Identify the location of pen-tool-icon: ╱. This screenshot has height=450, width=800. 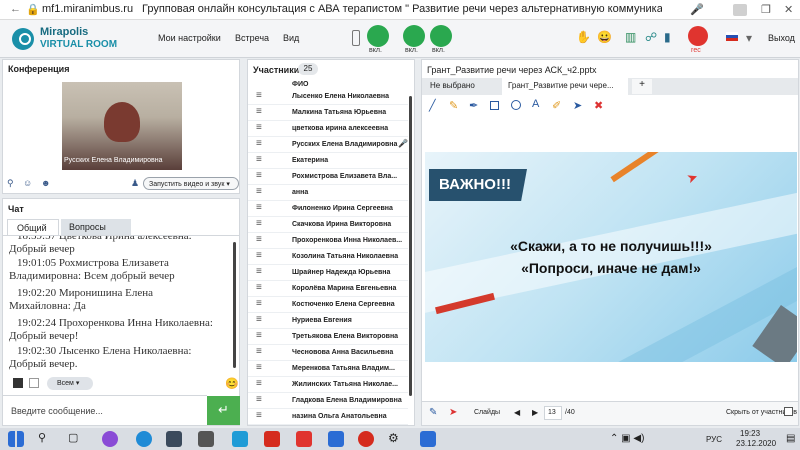
(432, 105).